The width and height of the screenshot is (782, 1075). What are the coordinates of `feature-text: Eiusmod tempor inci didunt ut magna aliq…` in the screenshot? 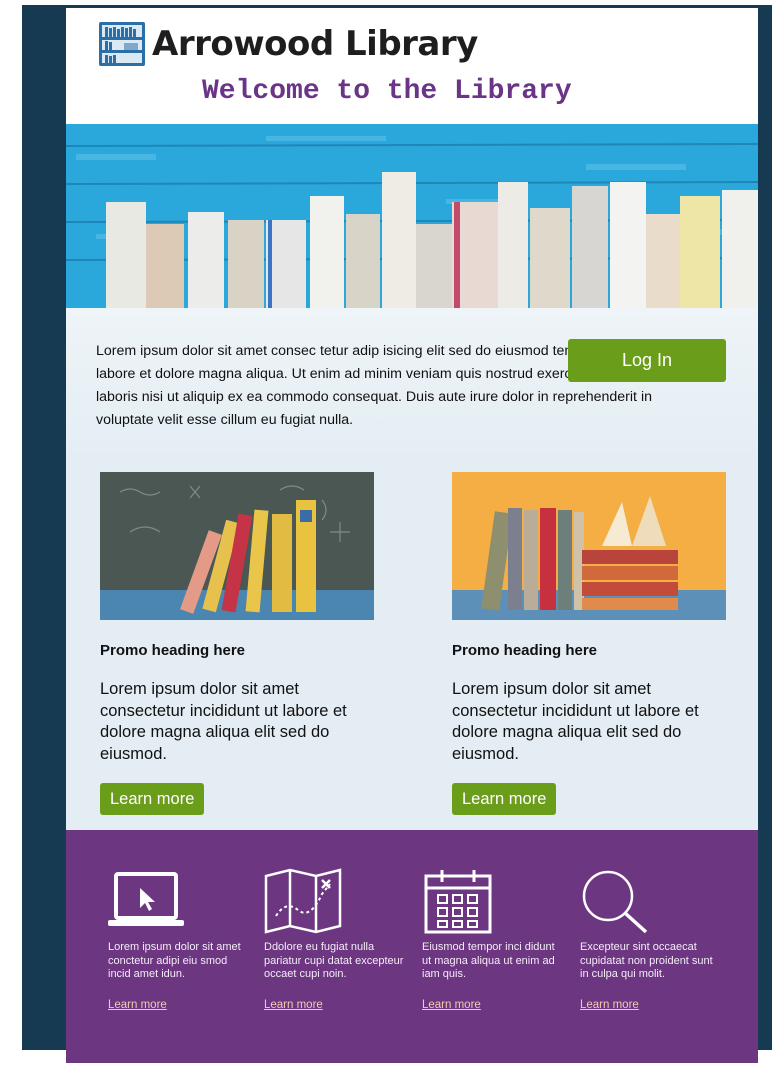 It's located at (488, 960).